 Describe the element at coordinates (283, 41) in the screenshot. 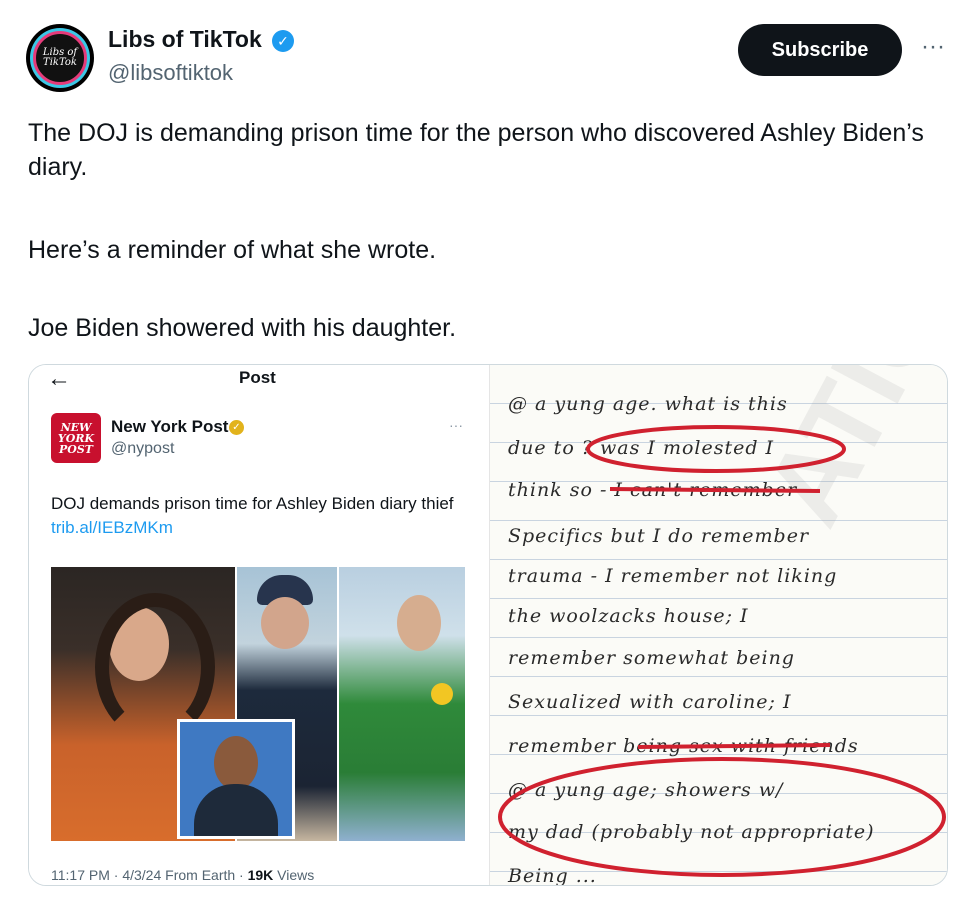

I see `verified-badge-icon: ✓` at that location.